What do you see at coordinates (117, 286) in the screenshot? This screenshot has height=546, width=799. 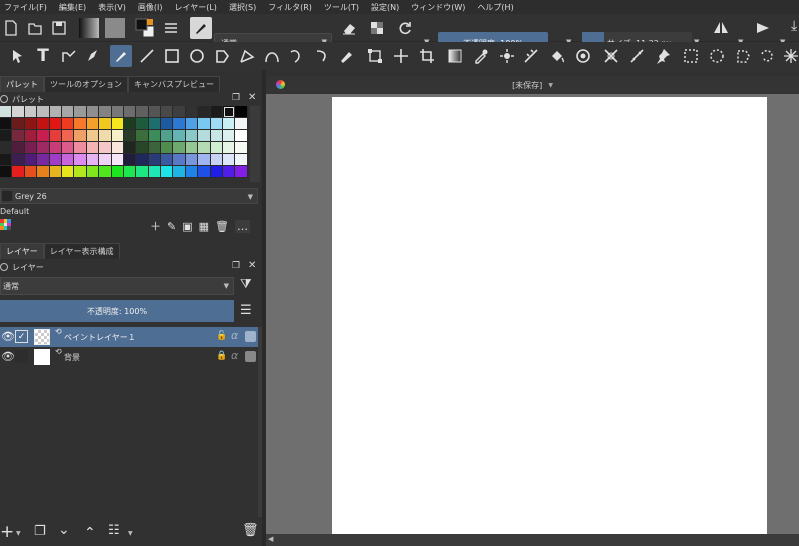 I see `layer-blend-mode-dropdown: 通常 ▼` at bounding box center [117, 286].